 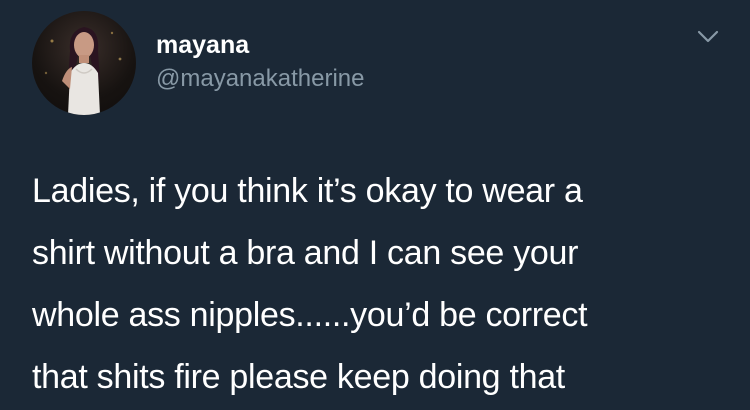 I want to click on profile-photo-icon, so click(x=83, y=71).